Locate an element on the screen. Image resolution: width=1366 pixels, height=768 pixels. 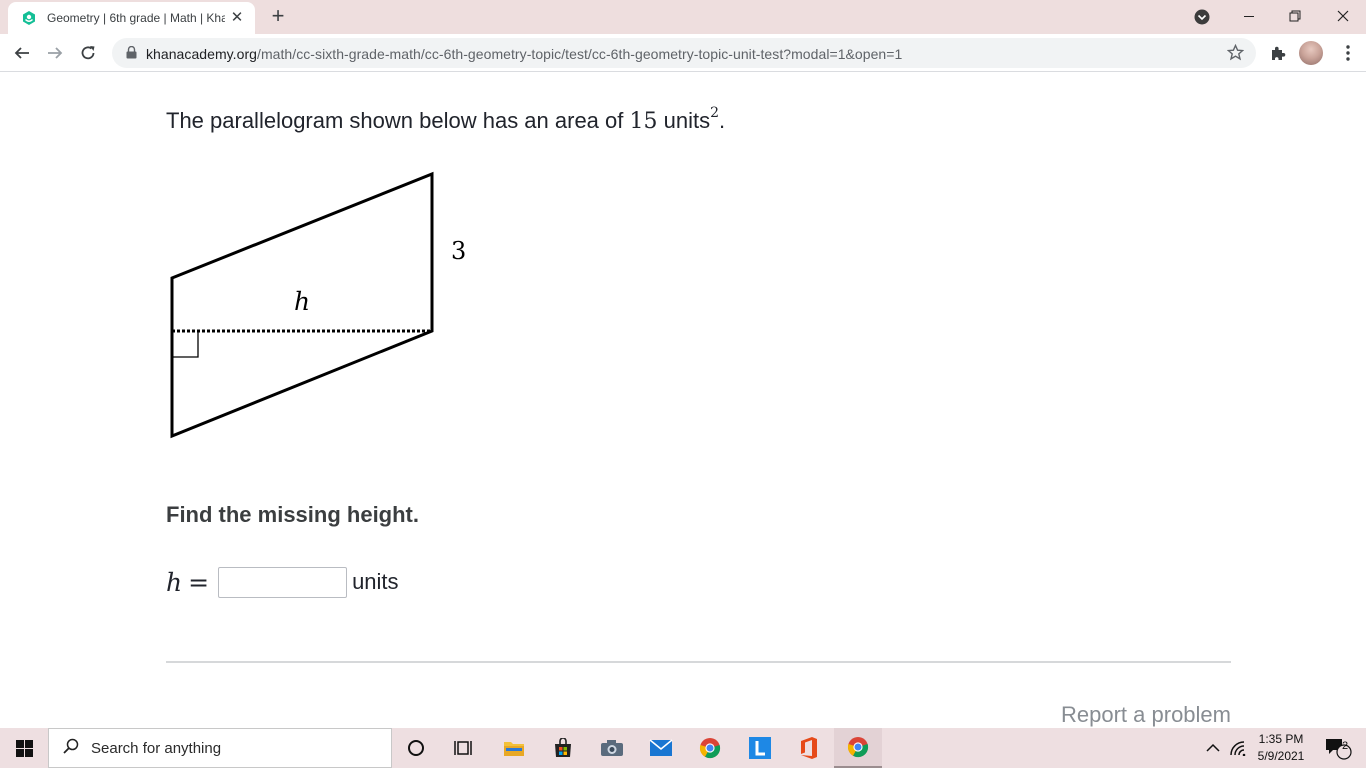
height-label: h is located at coordinates (302, 301).